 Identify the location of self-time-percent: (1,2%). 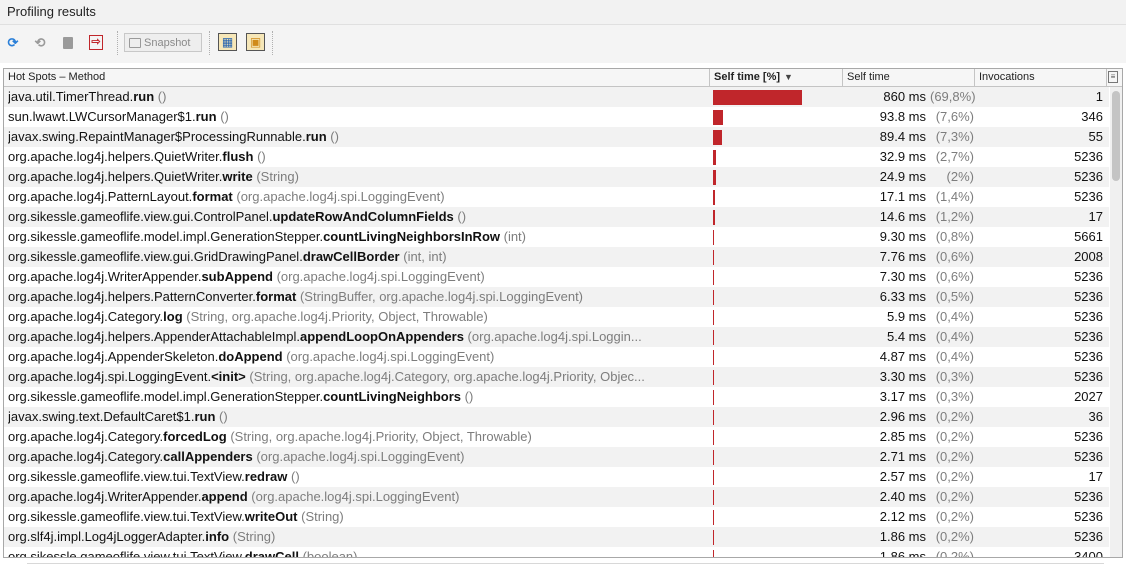
(954, 216).